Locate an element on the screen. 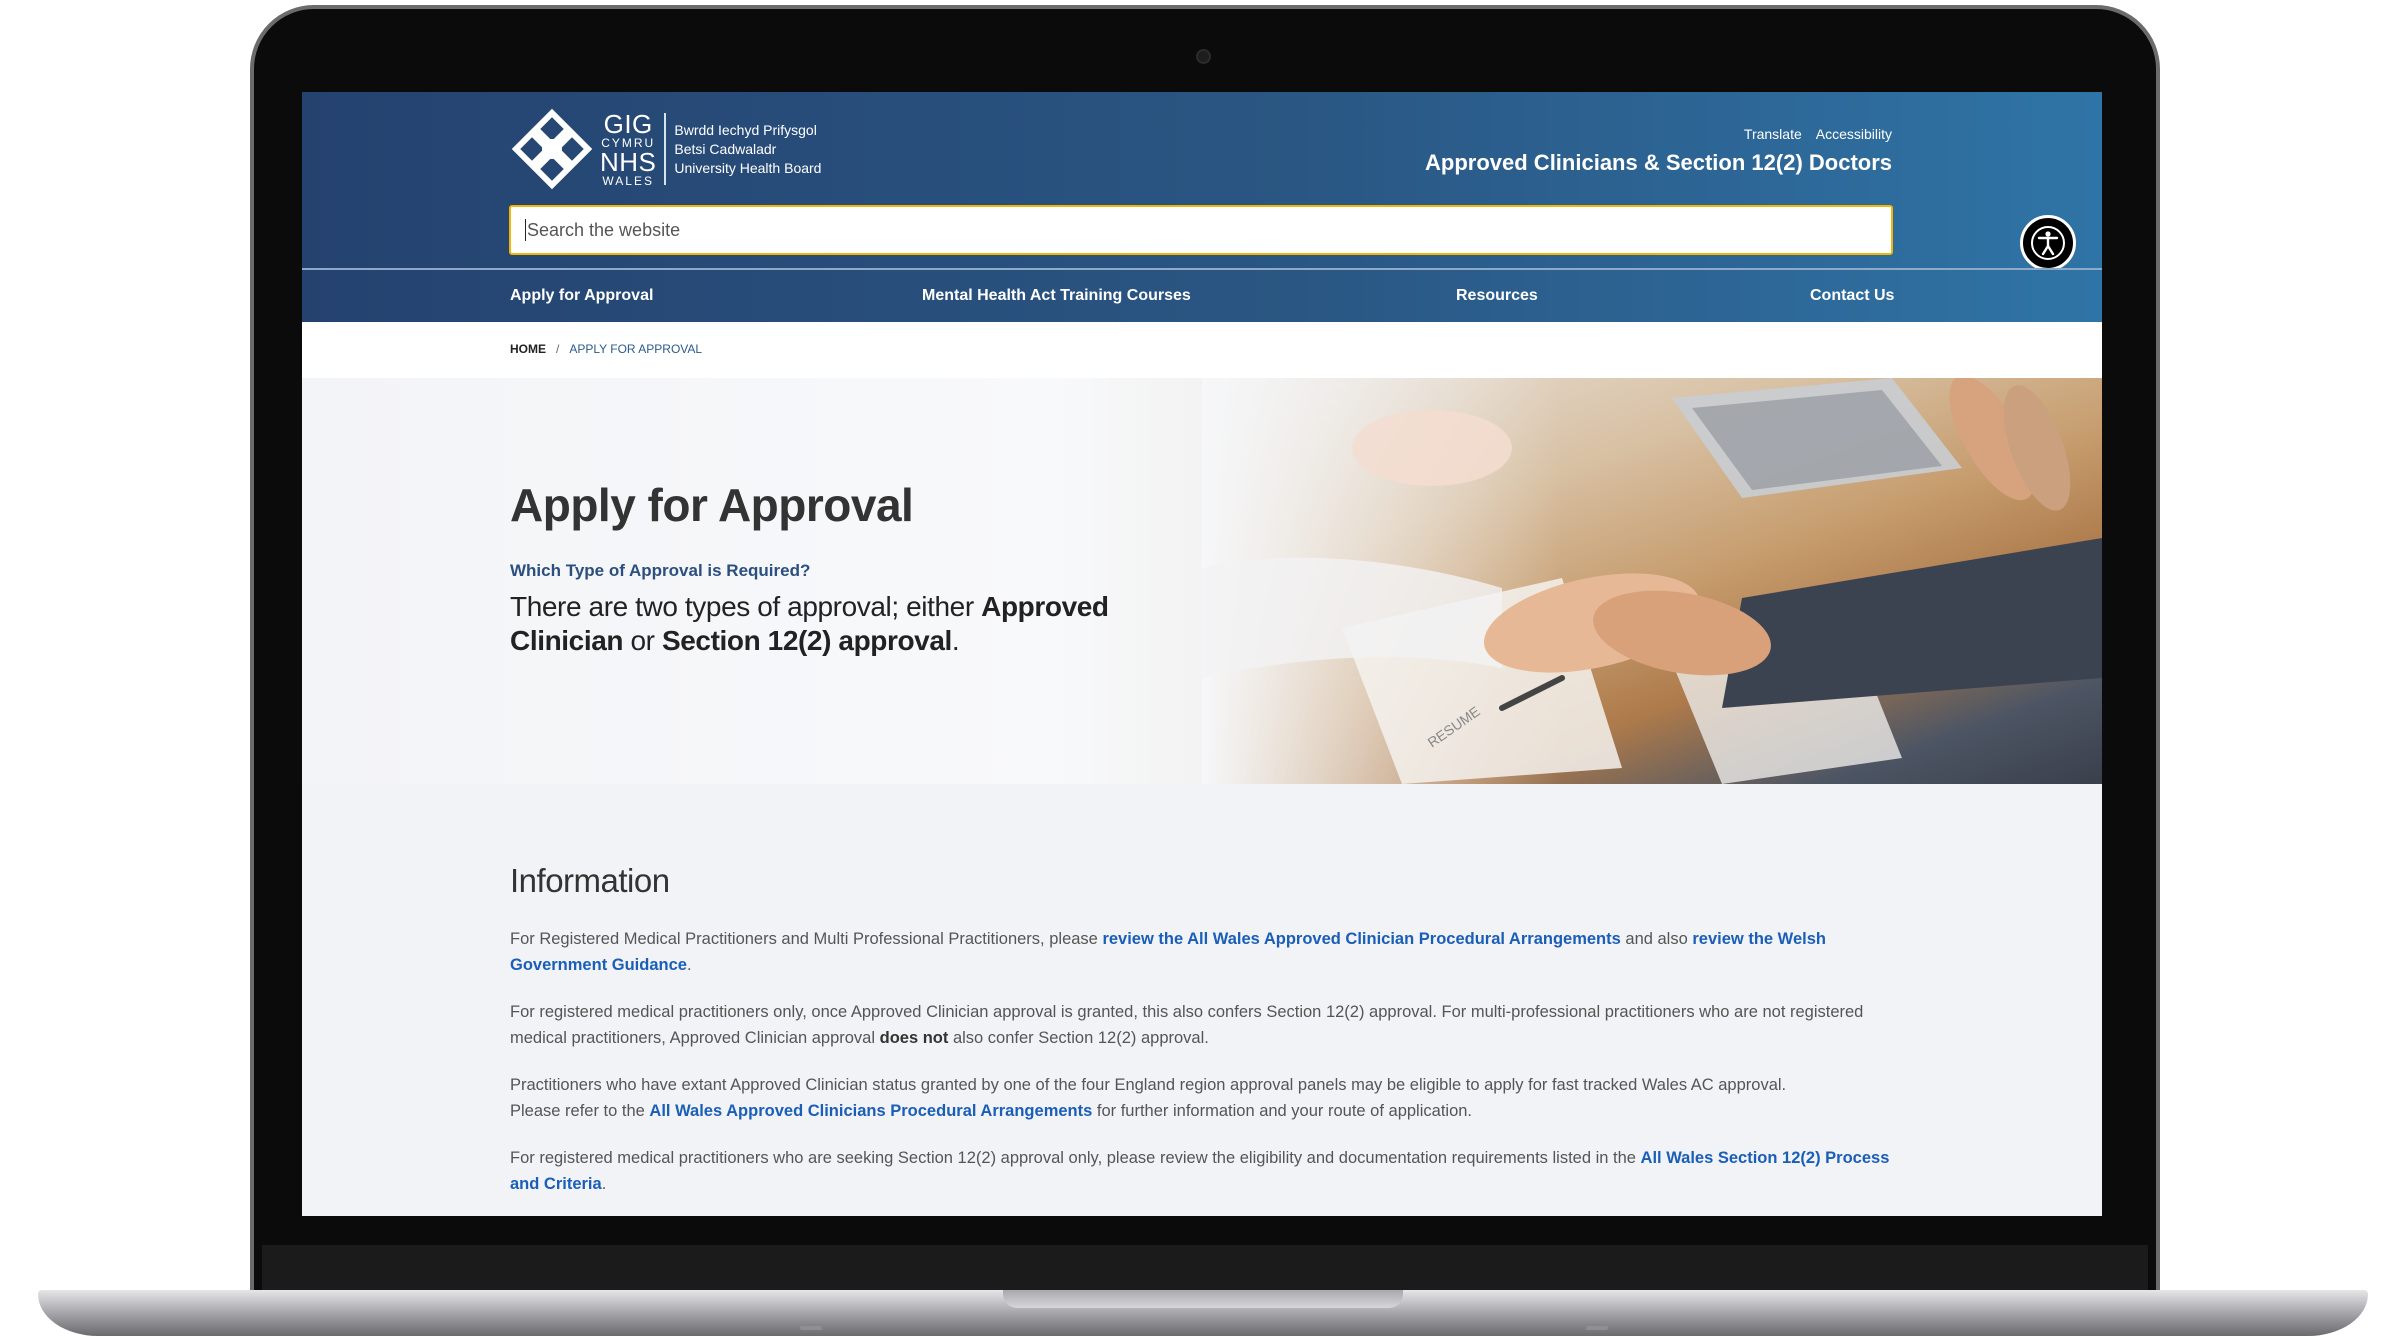 This screenshot has height=1344, width=2400. search-input: Search the website is located at coordinates (1201, 230).